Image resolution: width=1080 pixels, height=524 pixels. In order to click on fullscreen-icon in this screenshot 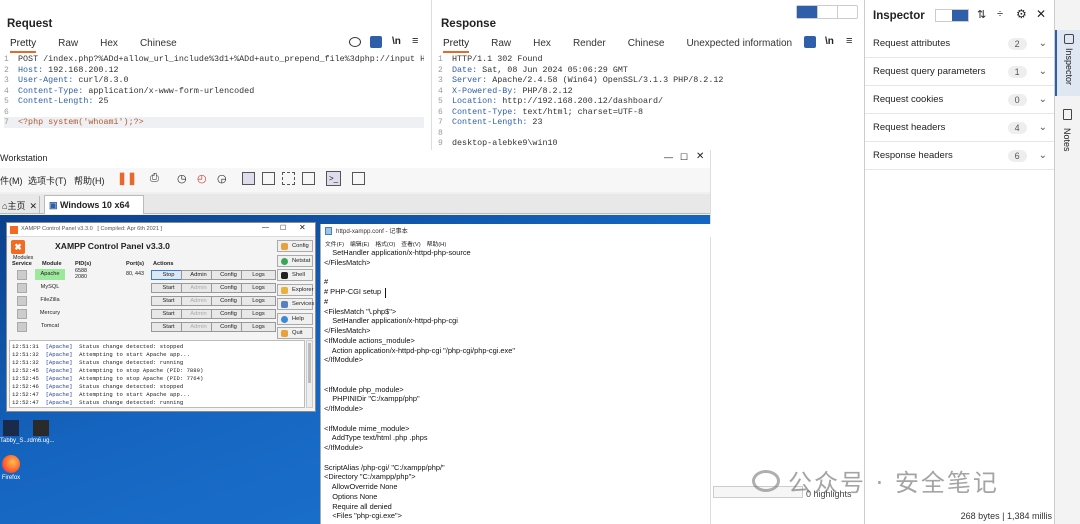, I will do `click(288, 178)`.